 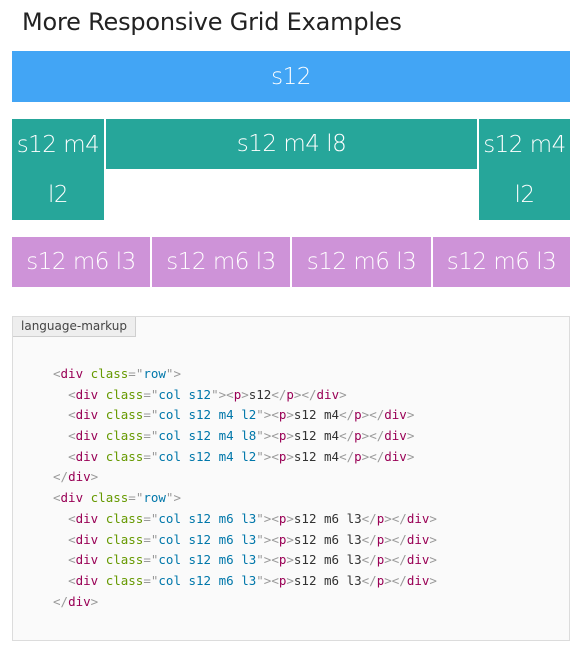 What do you see at coordinates (524, 144) in the screenshot?
I see `grid-col-s12-m4-l2-right-top: s12 m4` at bounding box center [524, 144].